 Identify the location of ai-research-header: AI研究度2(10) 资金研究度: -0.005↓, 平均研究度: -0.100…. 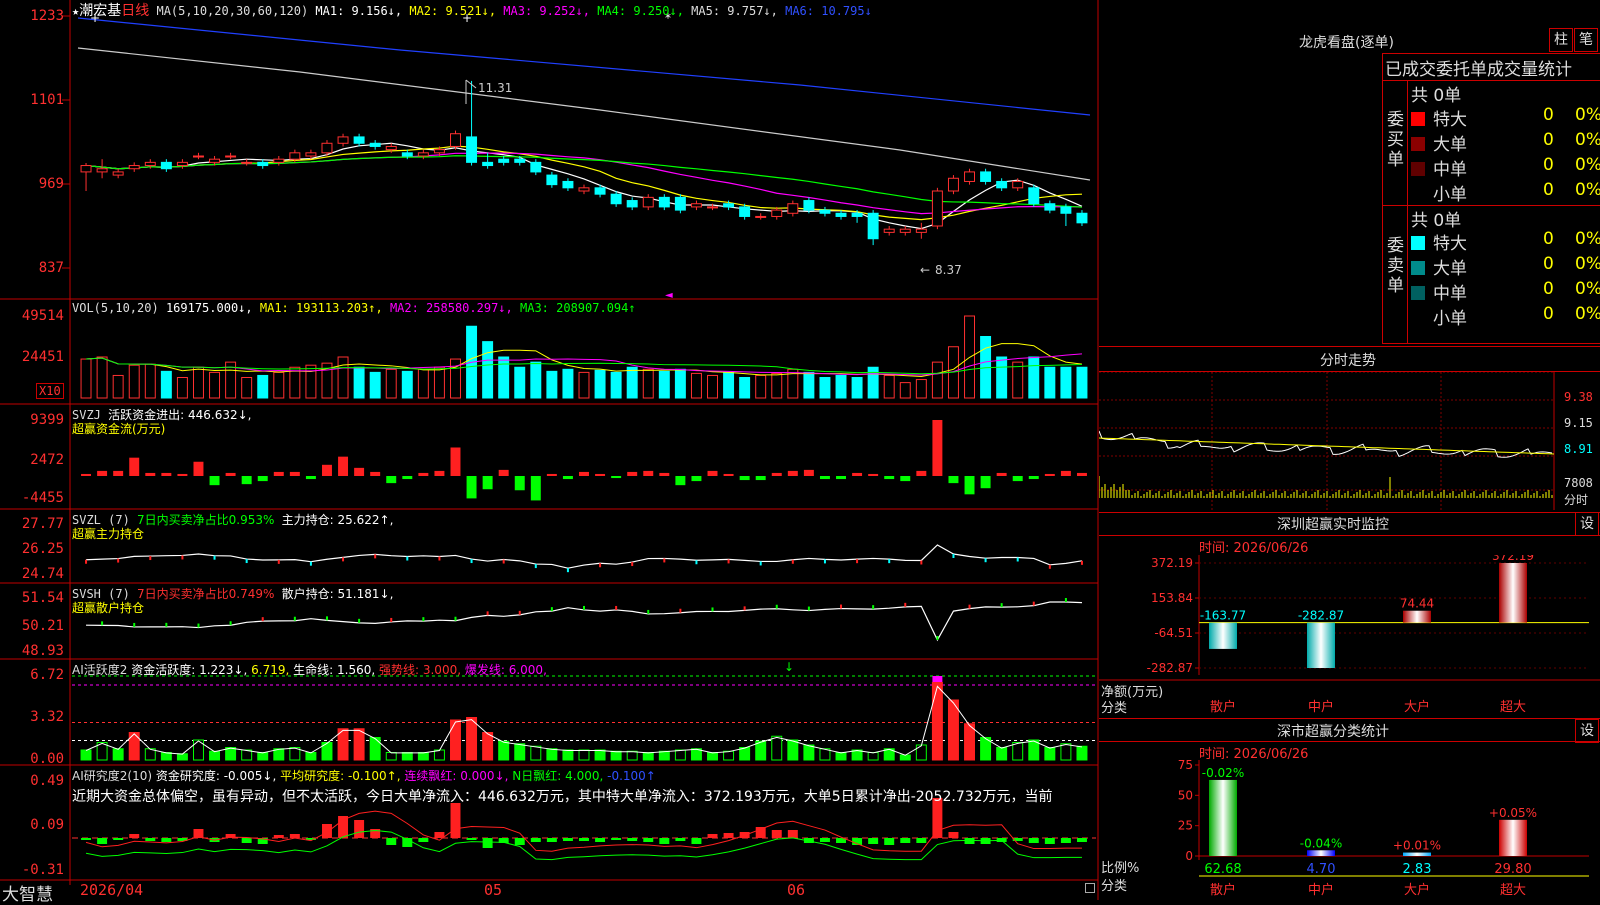
(364, 776).